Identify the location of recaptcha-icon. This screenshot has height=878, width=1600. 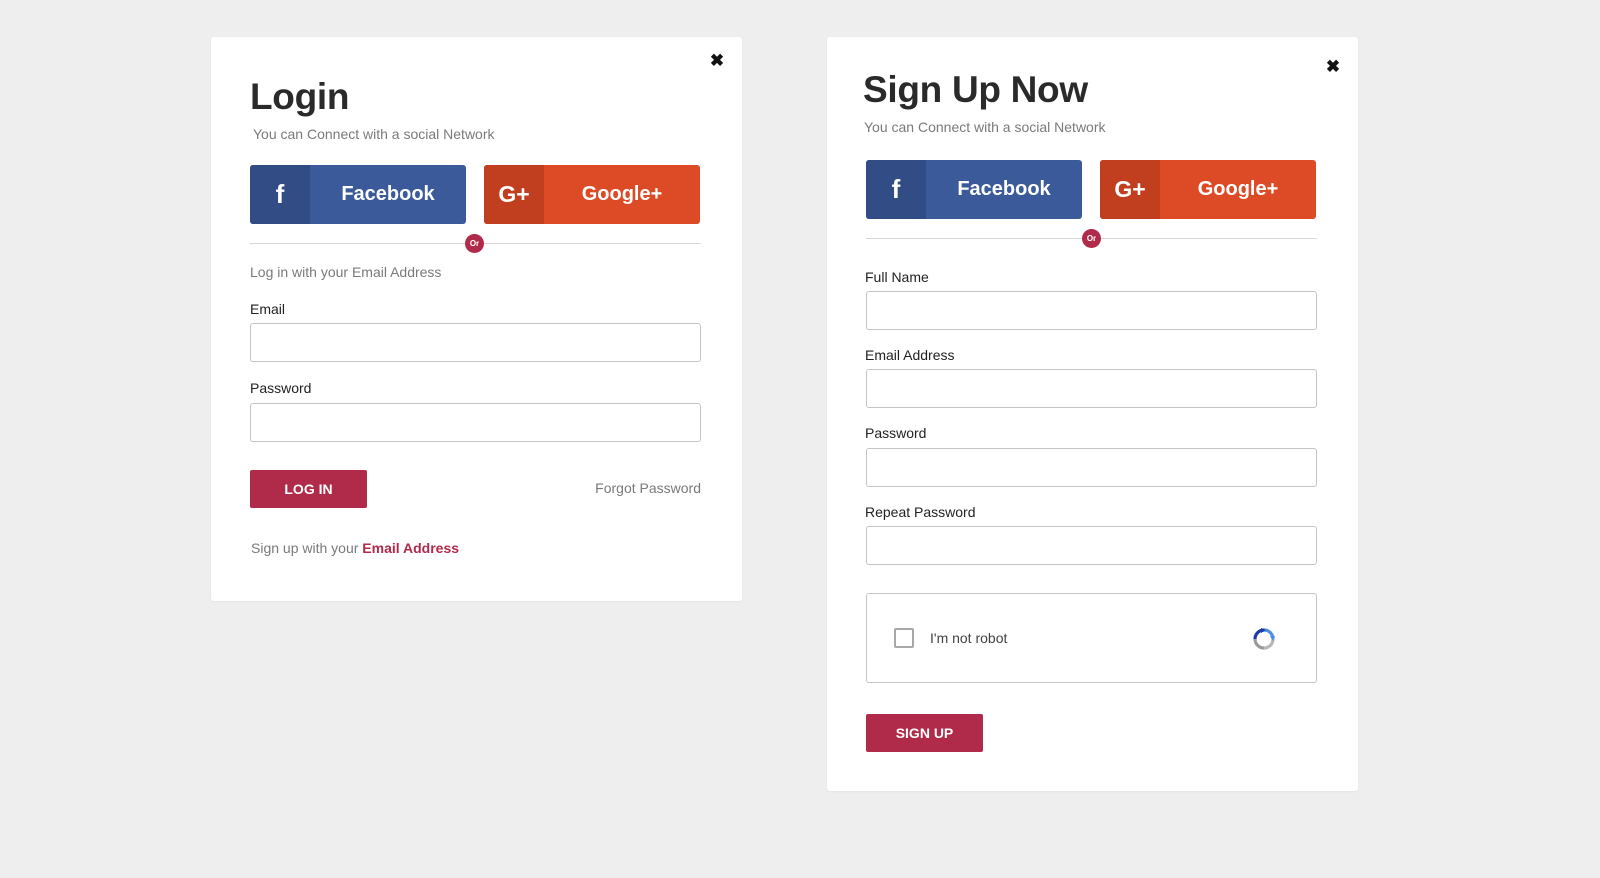
(1264, 639).